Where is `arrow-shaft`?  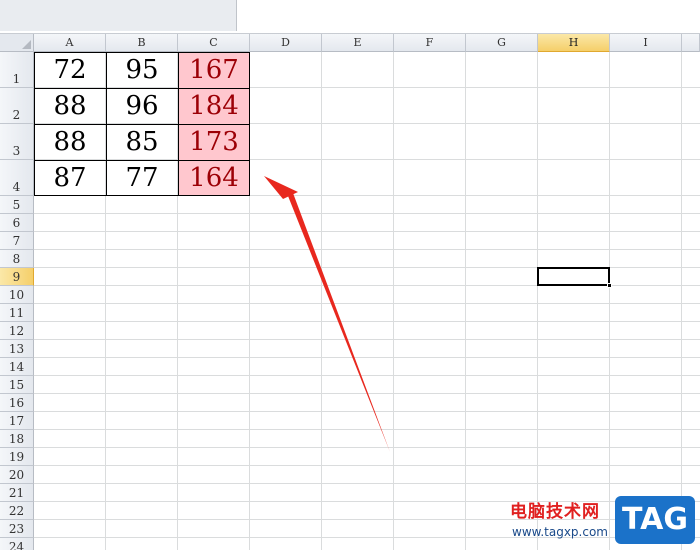 arrow-shaft is located at coordinates (339, 322).